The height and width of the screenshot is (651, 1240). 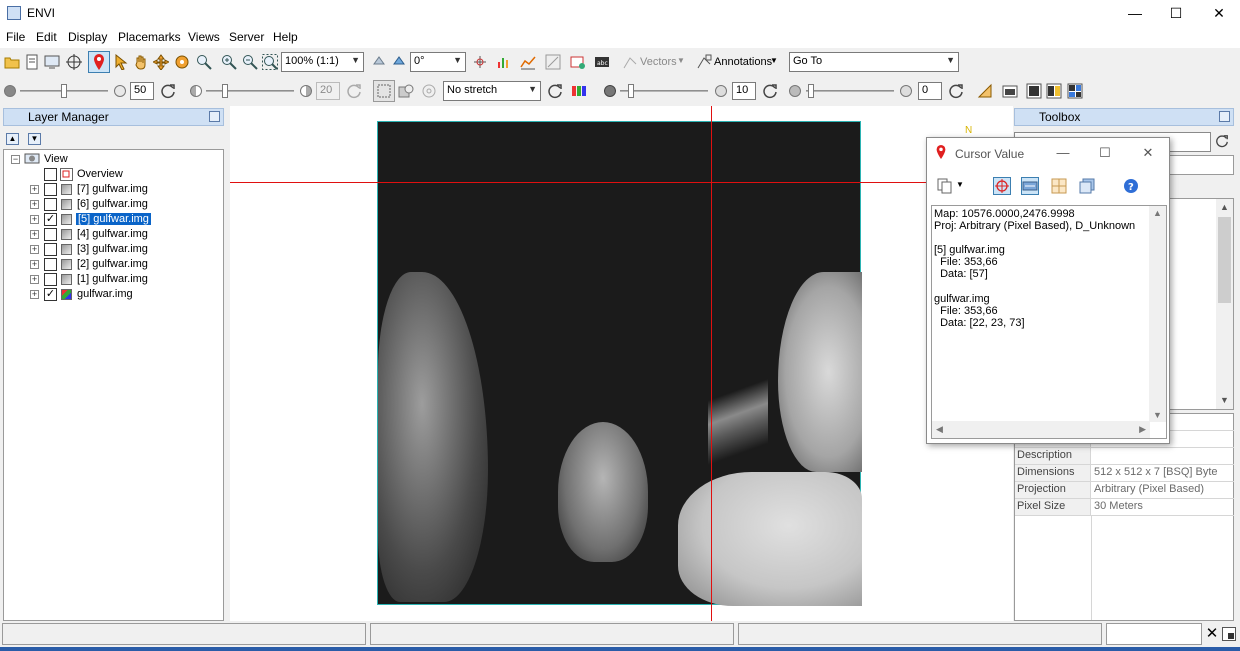 I want to click on edit-vector-icon, so click(x=553, y=62).